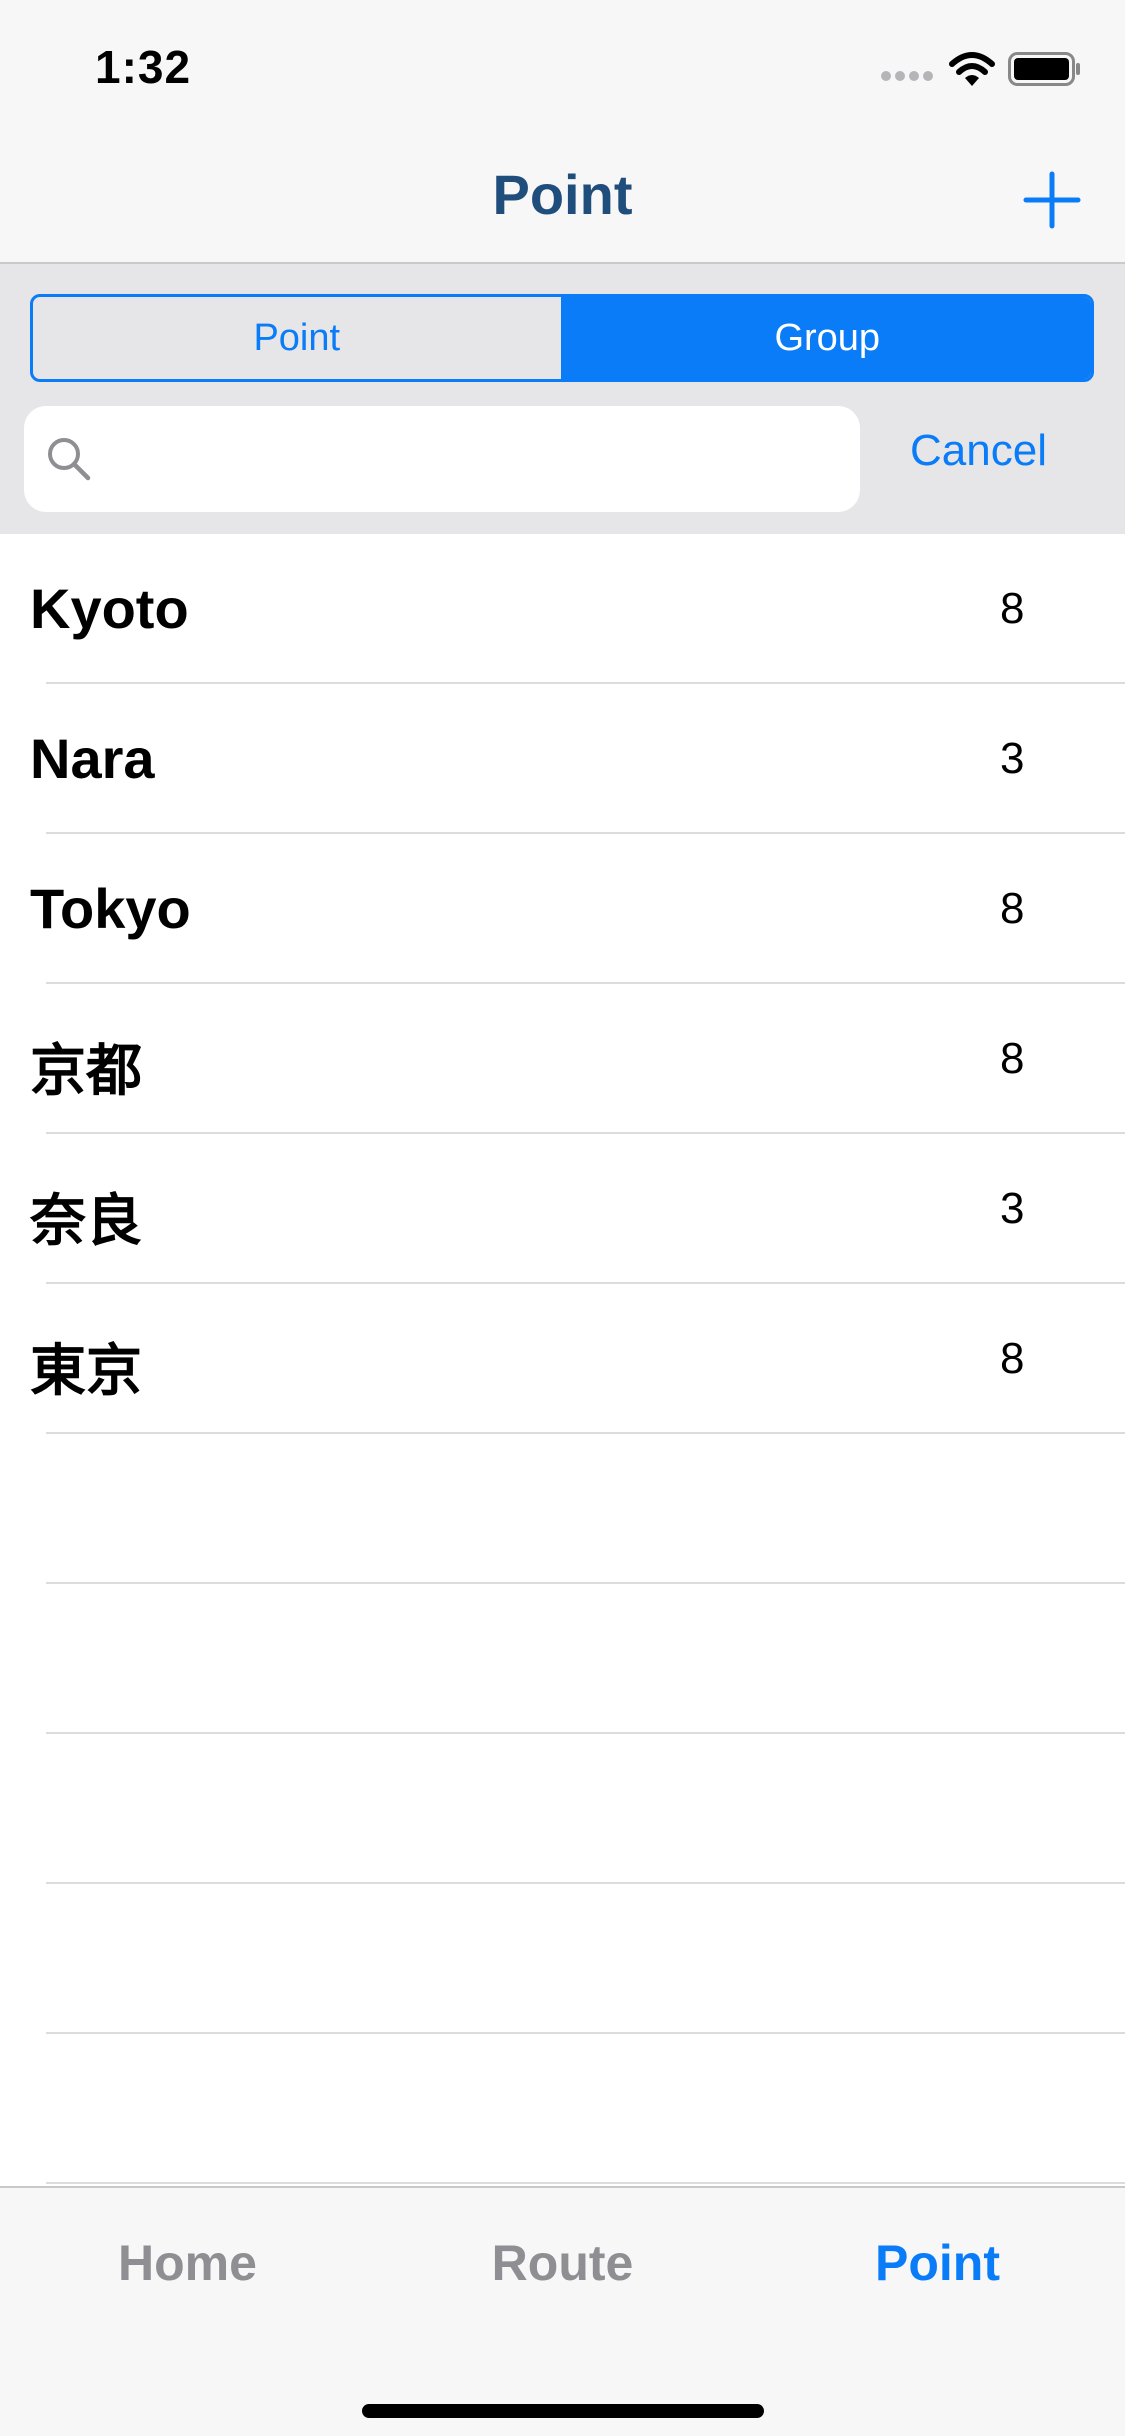  Describe the element at coordinates (86, 1070) in the screenshot. I see `group-name: 京都` at that location.